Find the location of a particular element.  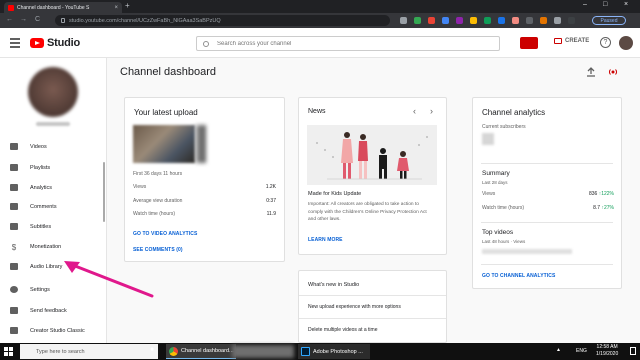

sidebar-item-label: Audio Library is located at coordinates (46, 266).